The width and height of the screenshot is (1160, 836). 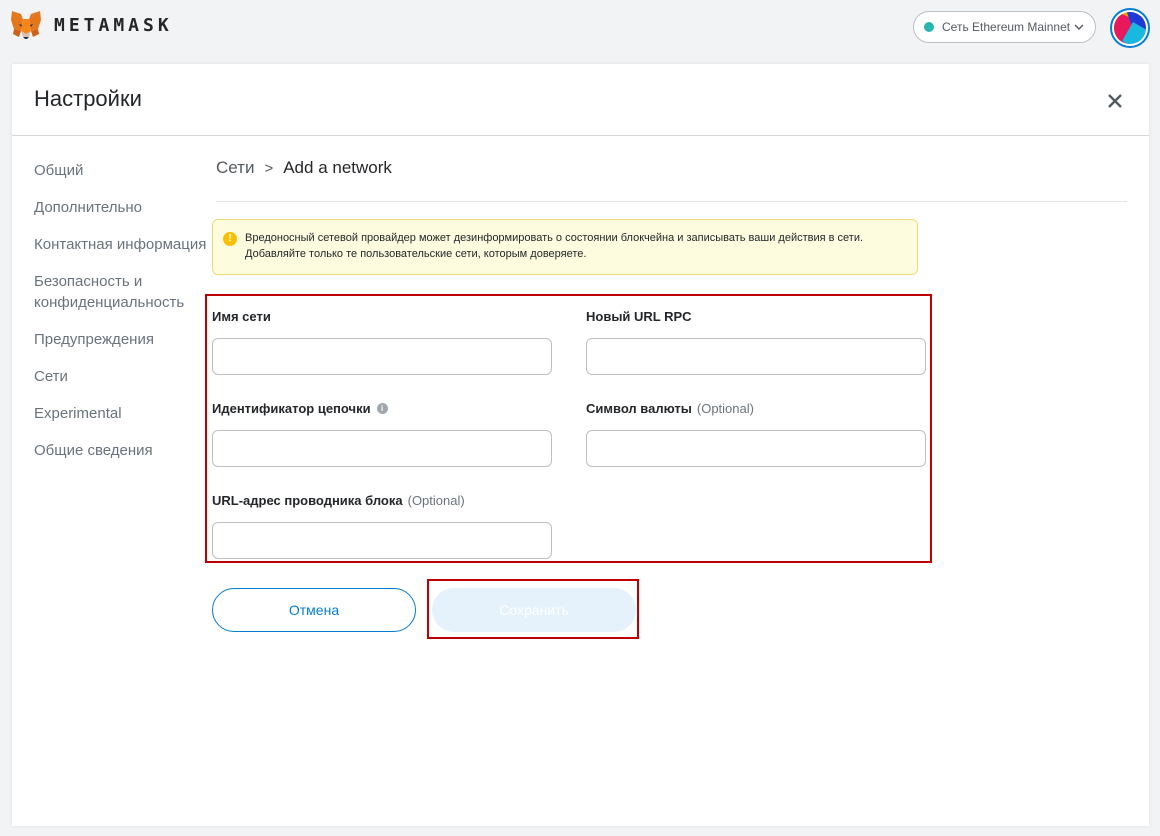 I want to click on network-name-label: Имя сети, so click(x=241, y=316).